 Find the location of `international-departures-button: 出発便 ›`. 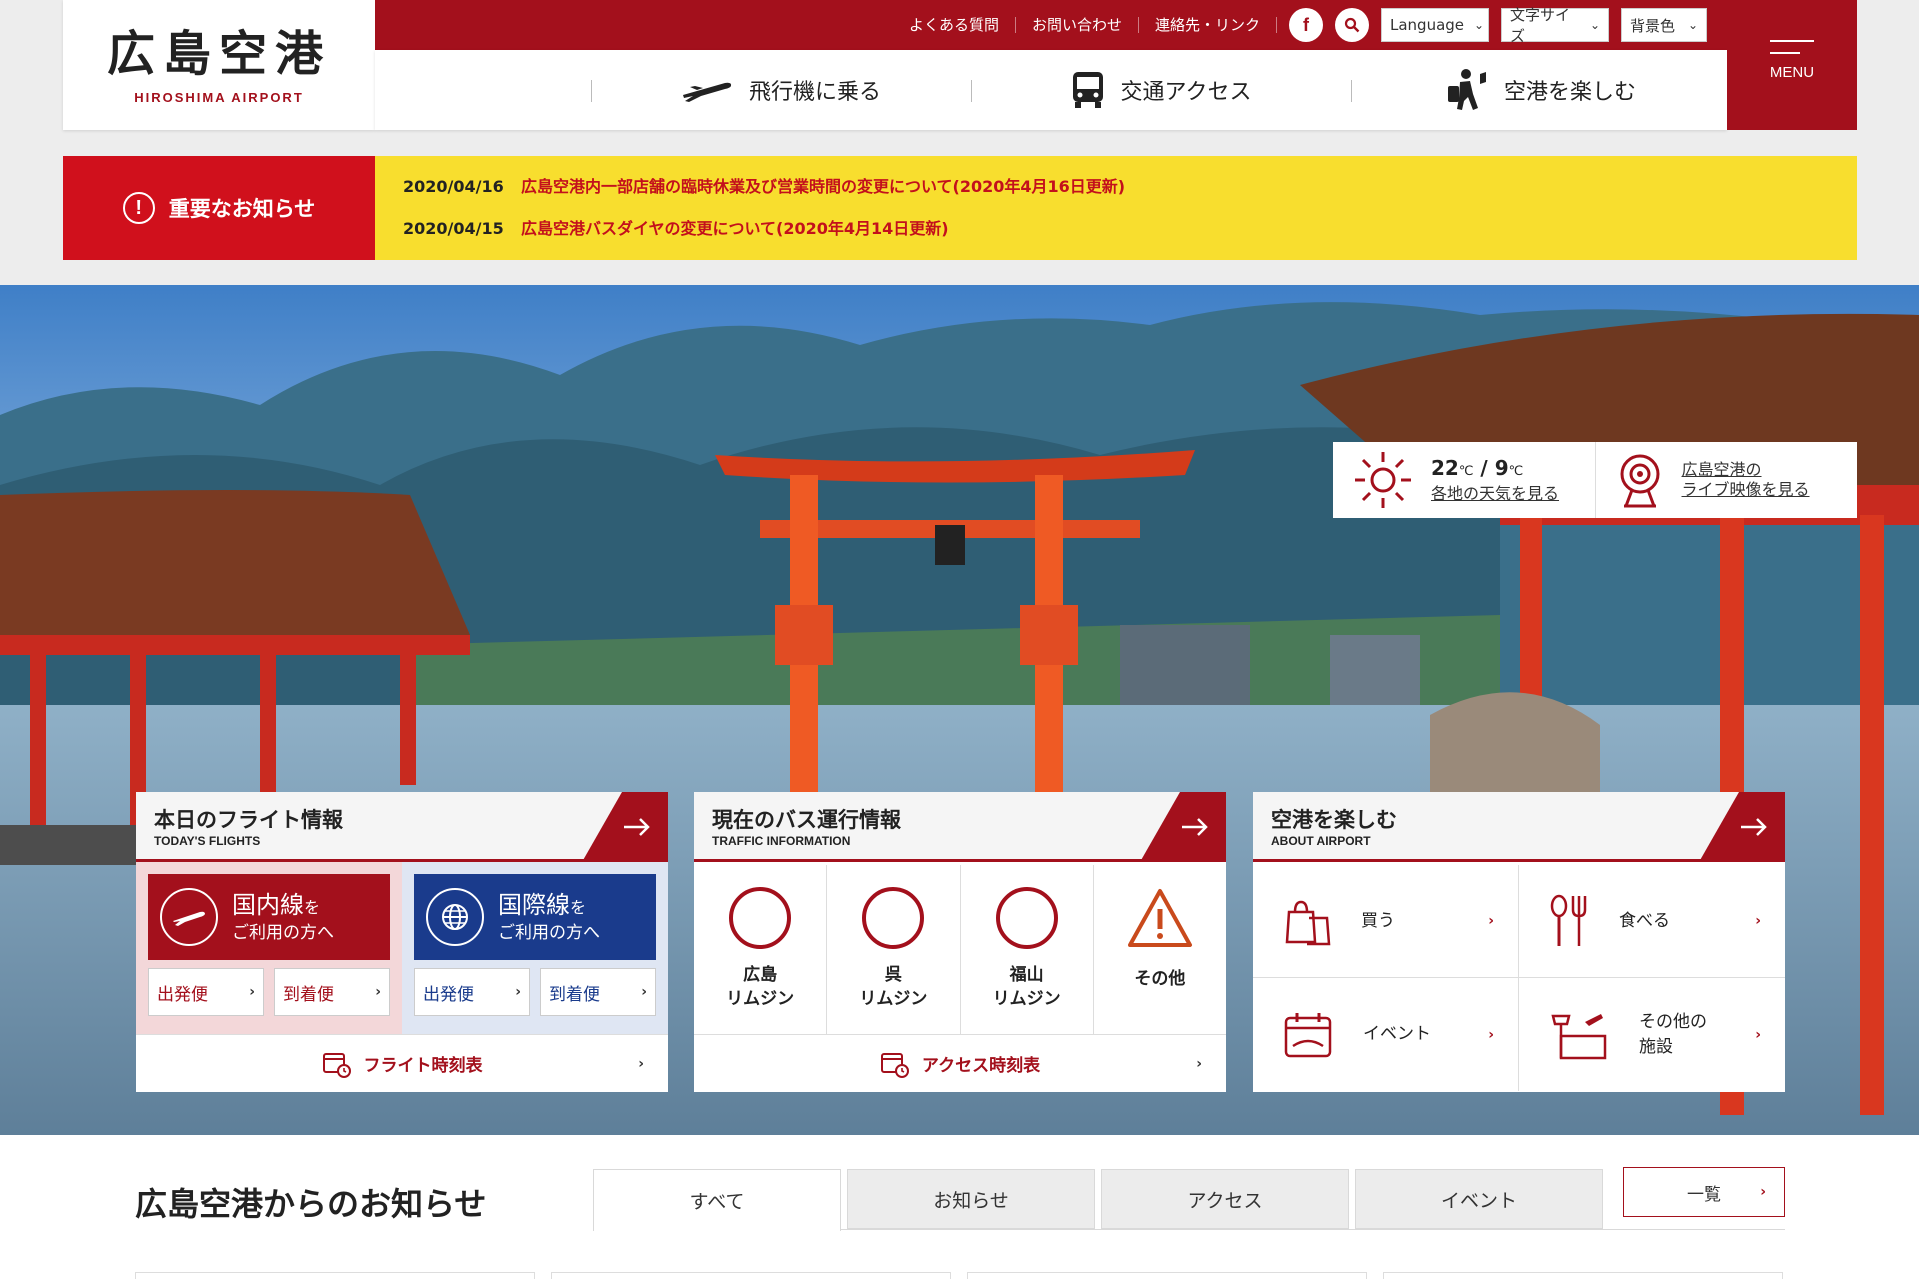

international-departures-button: 出発便 › is located at coordinates (472, 992).